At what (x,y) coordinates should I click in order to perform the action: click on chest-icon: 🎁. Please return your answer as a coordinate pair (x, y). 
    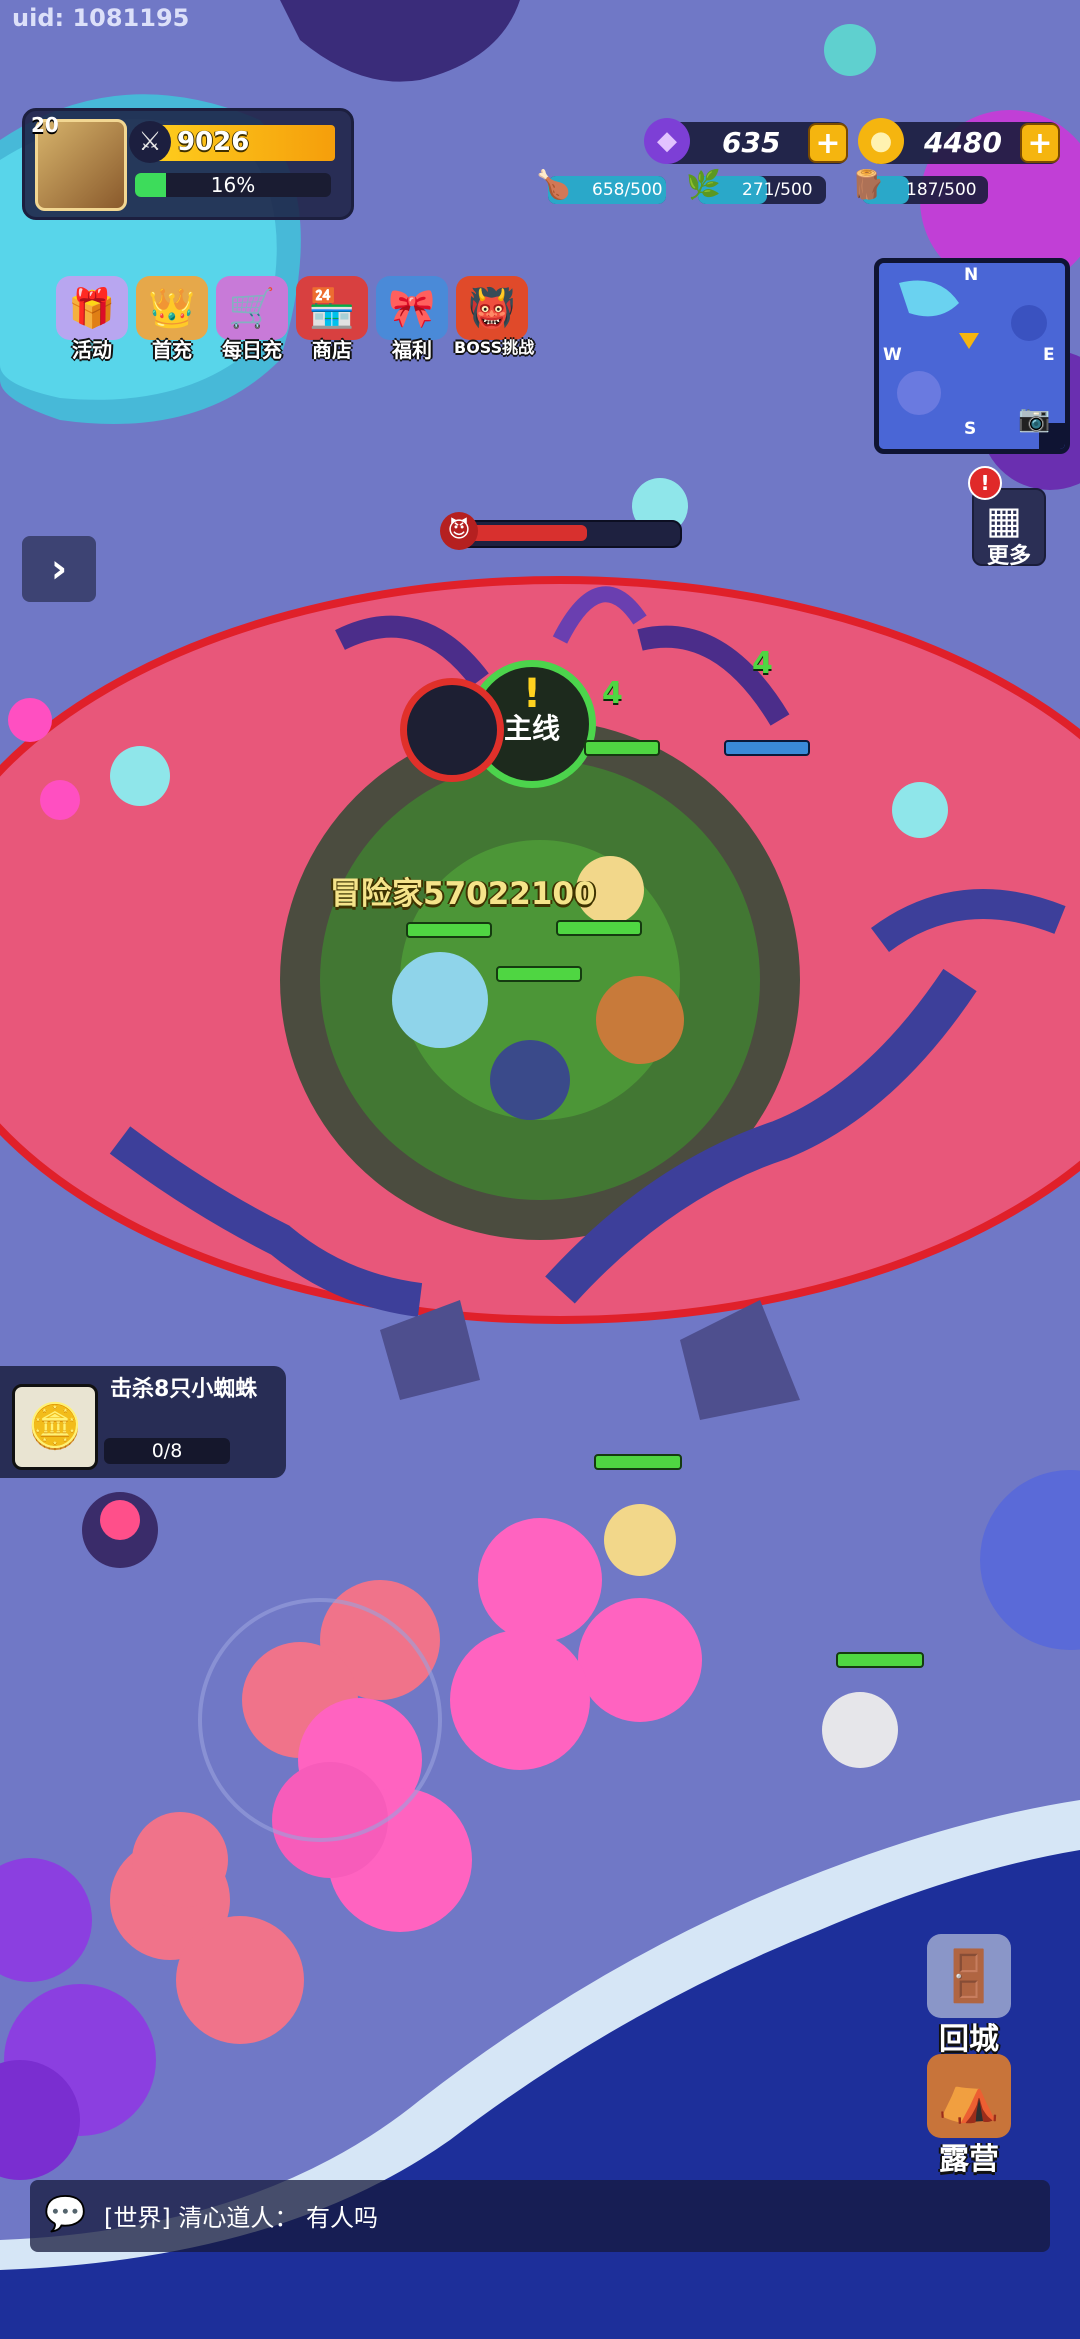
    Looking at the image, I should click on (92, 308).